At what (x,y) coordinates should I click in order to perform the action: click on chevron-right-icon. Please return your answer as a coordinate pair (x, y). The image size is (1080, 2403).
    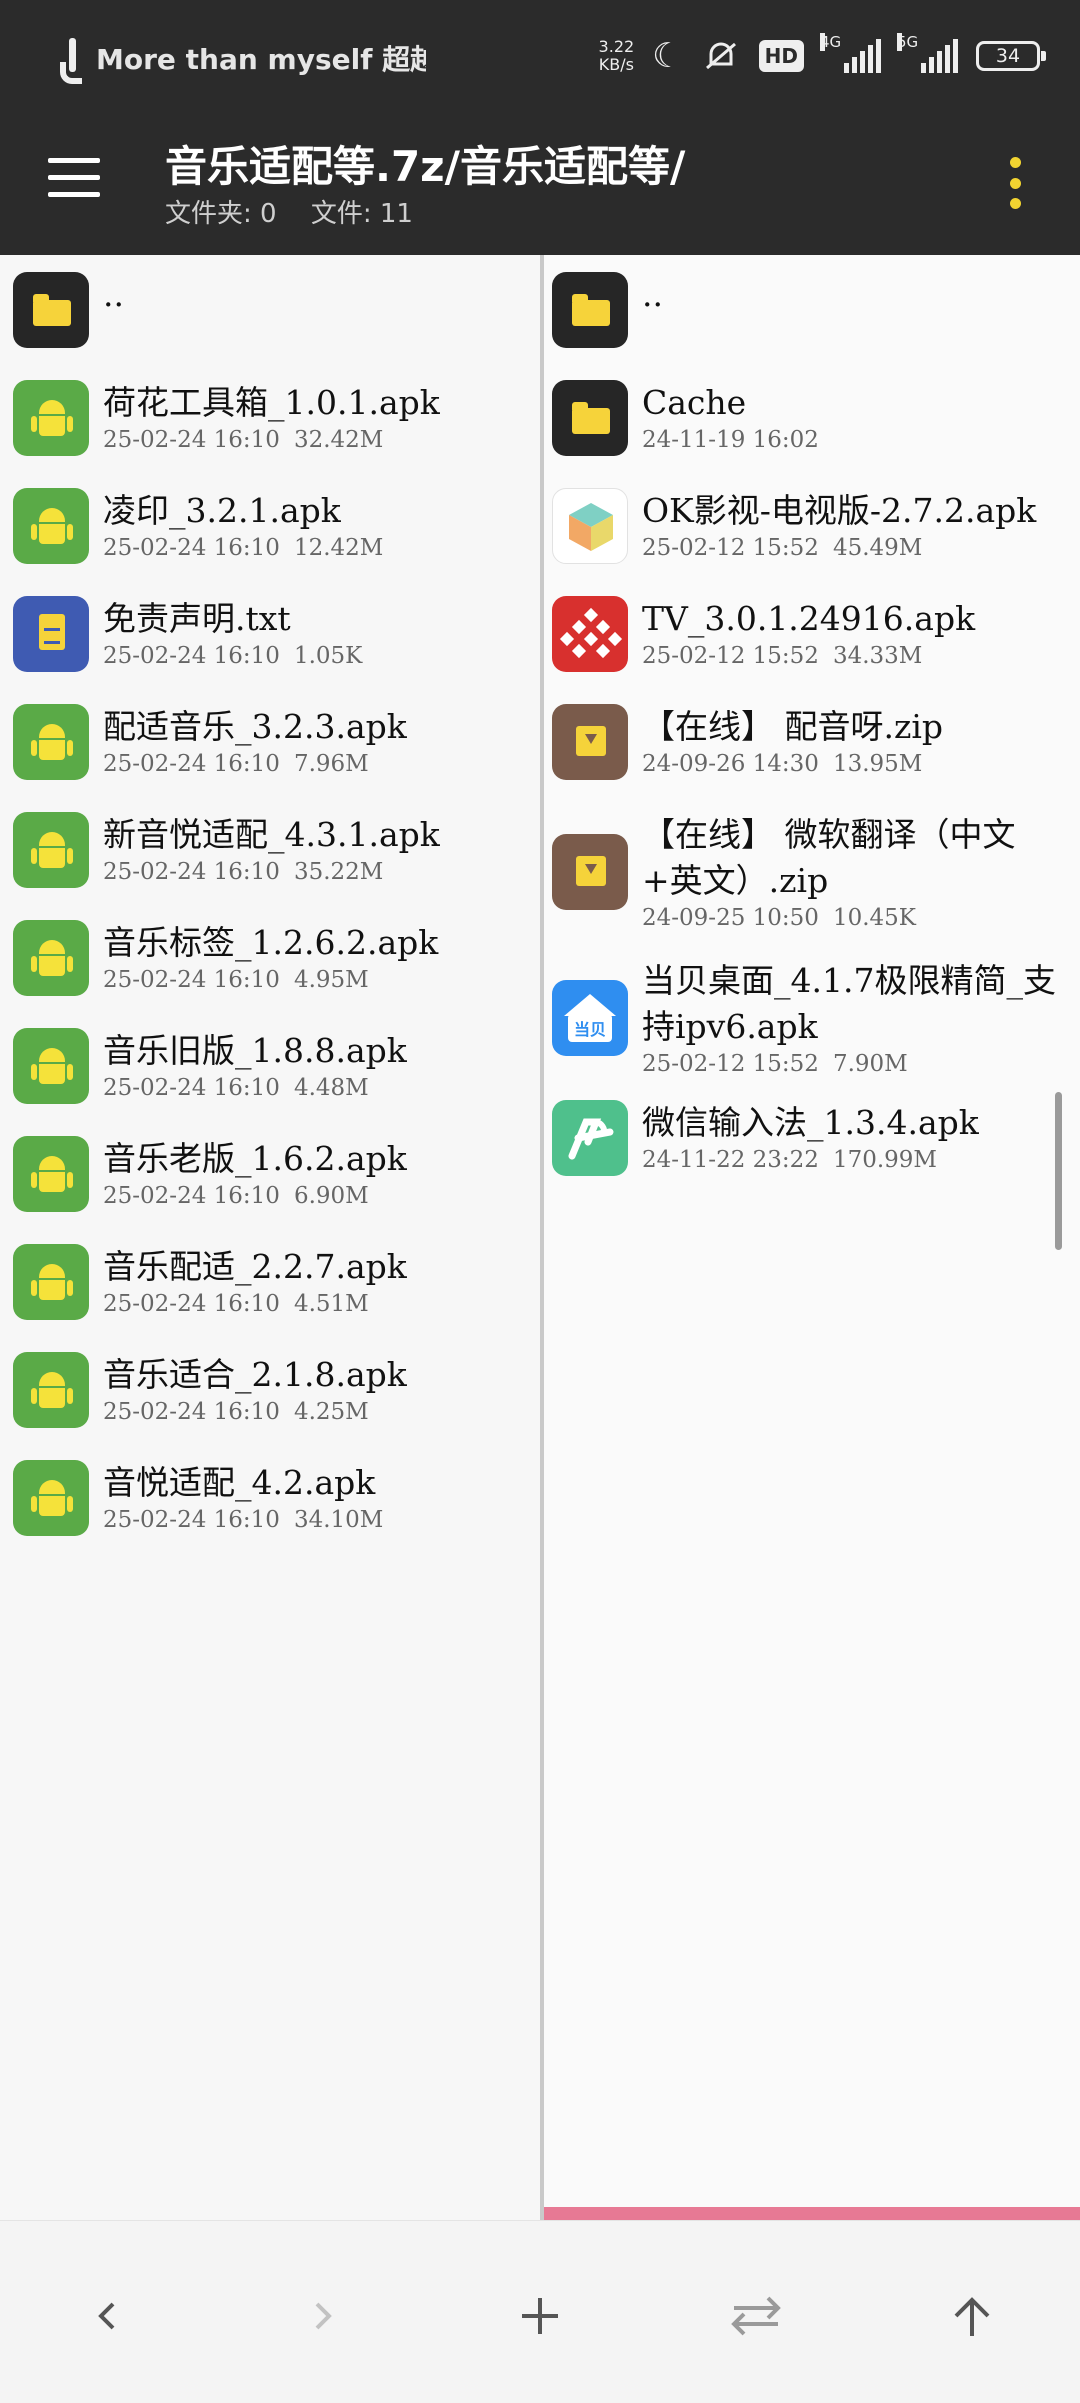
    Looking at the image, I should click on (323, 2316).